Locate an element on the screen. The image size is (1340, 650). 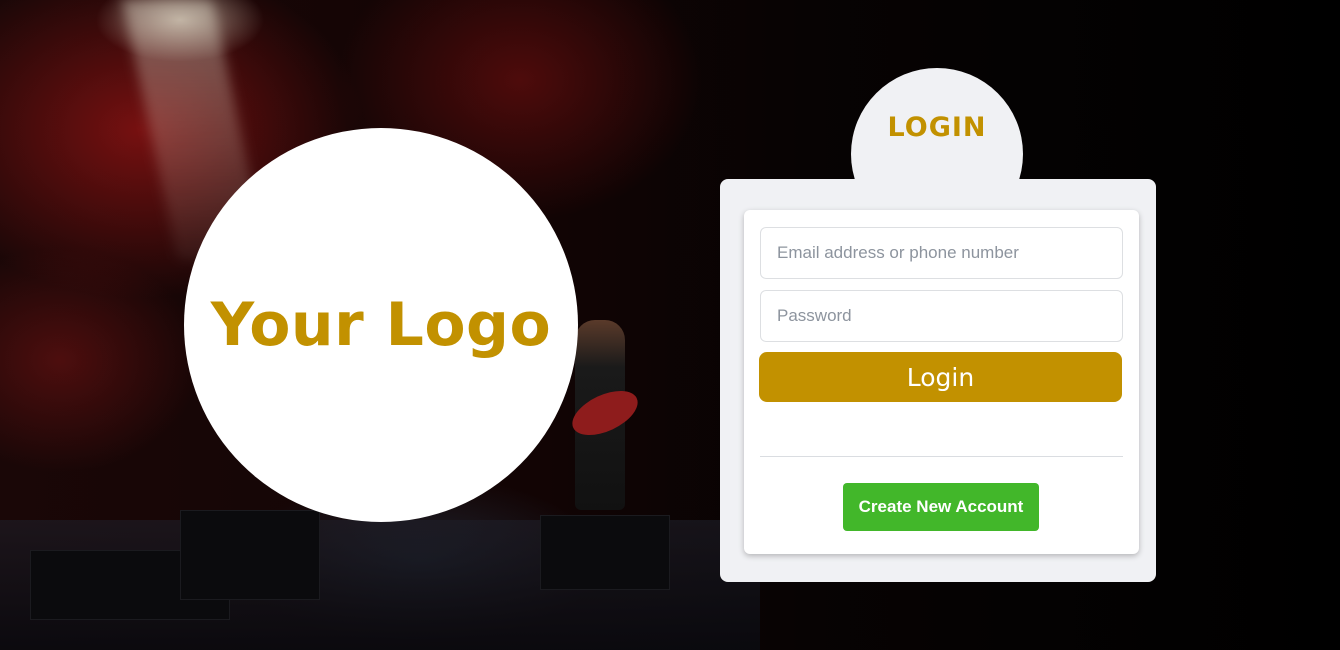
divider is located at coordinates (941, 456).